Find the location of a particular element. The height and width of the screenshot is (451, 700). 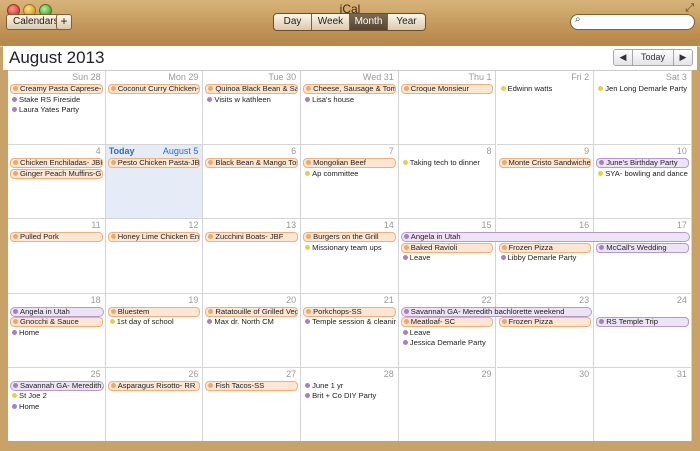

calendar-event: Asparagus Risotto- RR is located at coordinates (154, 385).